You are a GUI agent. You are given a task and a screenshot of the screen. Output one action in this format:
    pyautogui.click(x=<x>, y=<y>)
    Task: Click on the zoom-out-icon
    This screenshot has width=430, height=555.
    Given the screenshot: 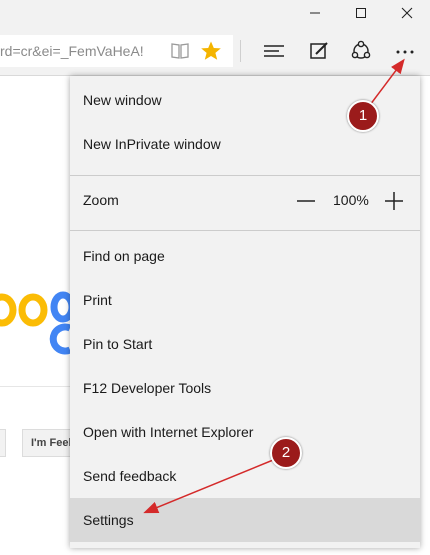 What is the action you would take?
    pyautogui.click(x=306, y=201)
    